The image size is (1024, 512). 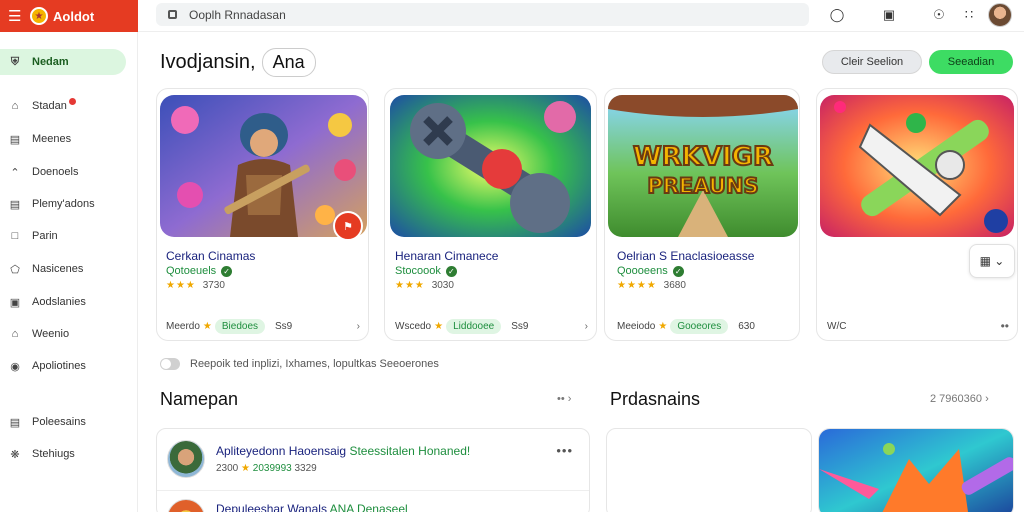 What do you see at coordinates (51, 334) in the screenshot?
I see `sidebar-item-label: Weenio` at bounding box center [51, 334].